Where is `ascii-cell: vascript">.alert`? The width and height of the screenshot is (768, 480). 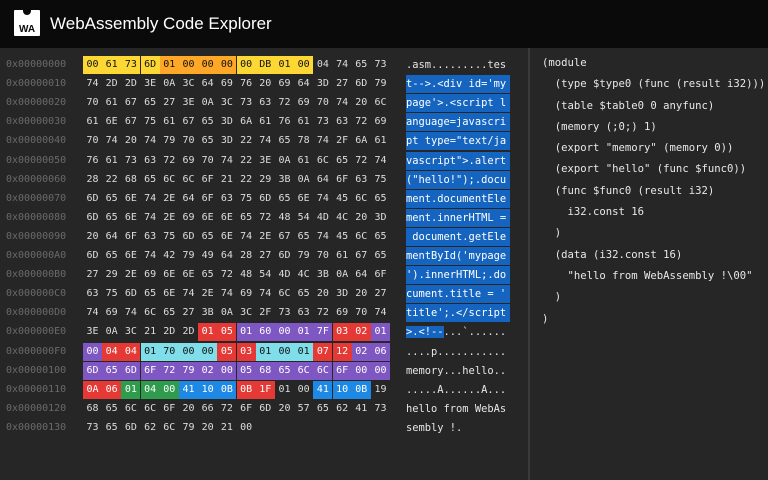
ascii-cell: vascript">.alert is located at coordinates (458, 160).